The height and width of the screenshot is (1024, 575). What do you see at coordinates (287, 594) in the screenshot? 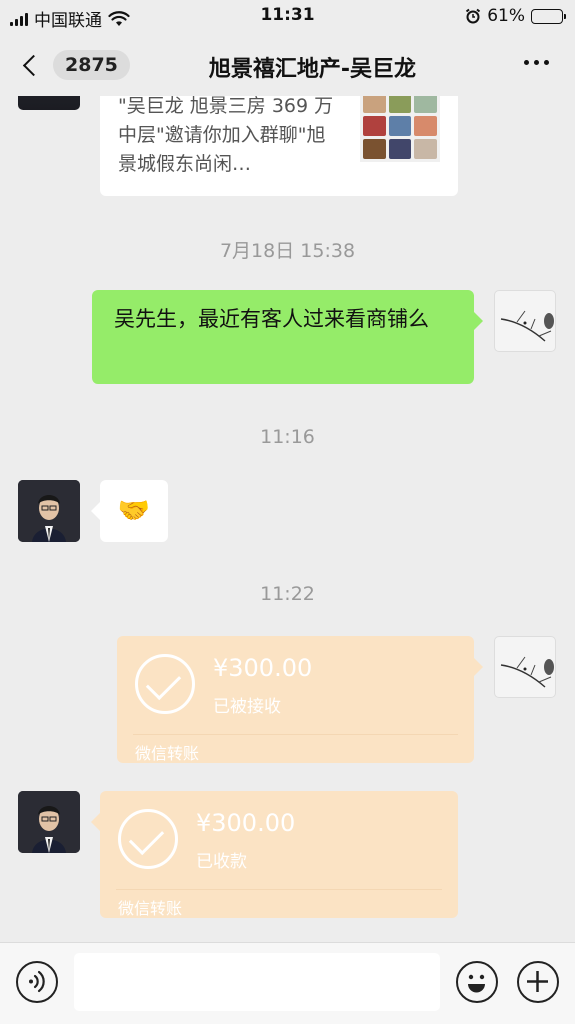
I see `message-timestamp: 11:22` at bounding box center [287, 594].